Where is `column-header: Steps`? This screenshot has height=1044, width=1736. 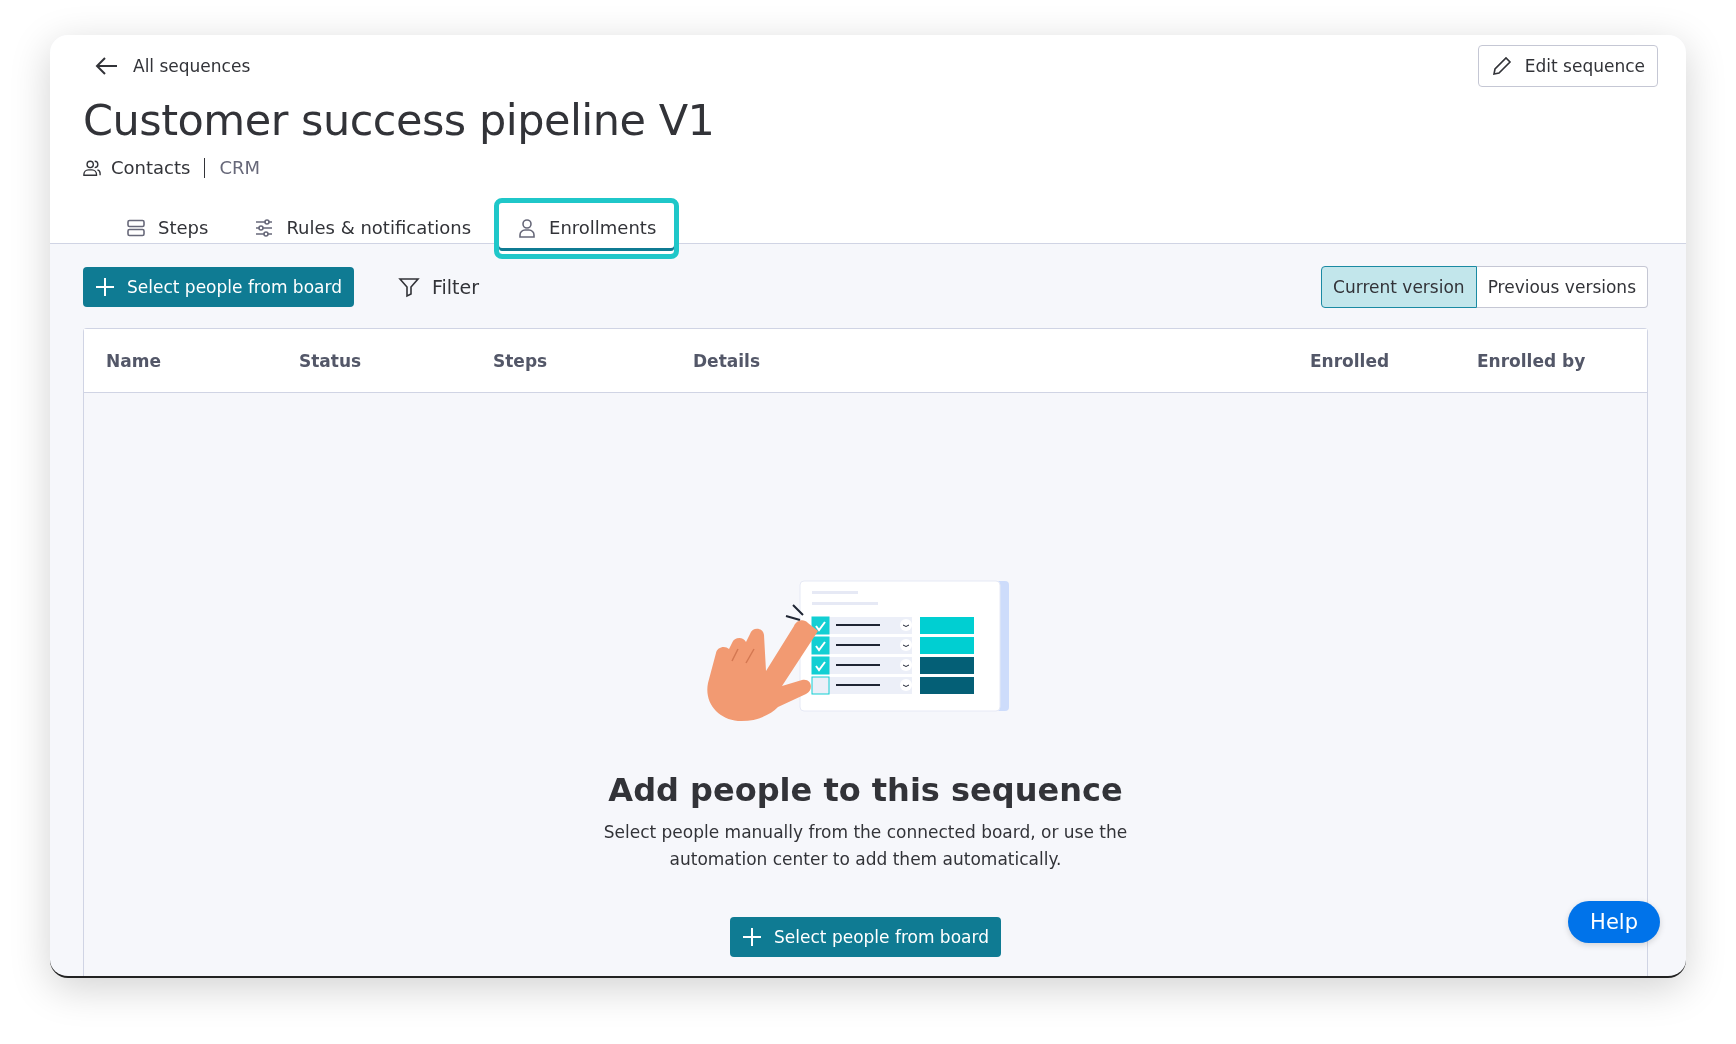 column-header: Steps is located at coordinates (521, 360).